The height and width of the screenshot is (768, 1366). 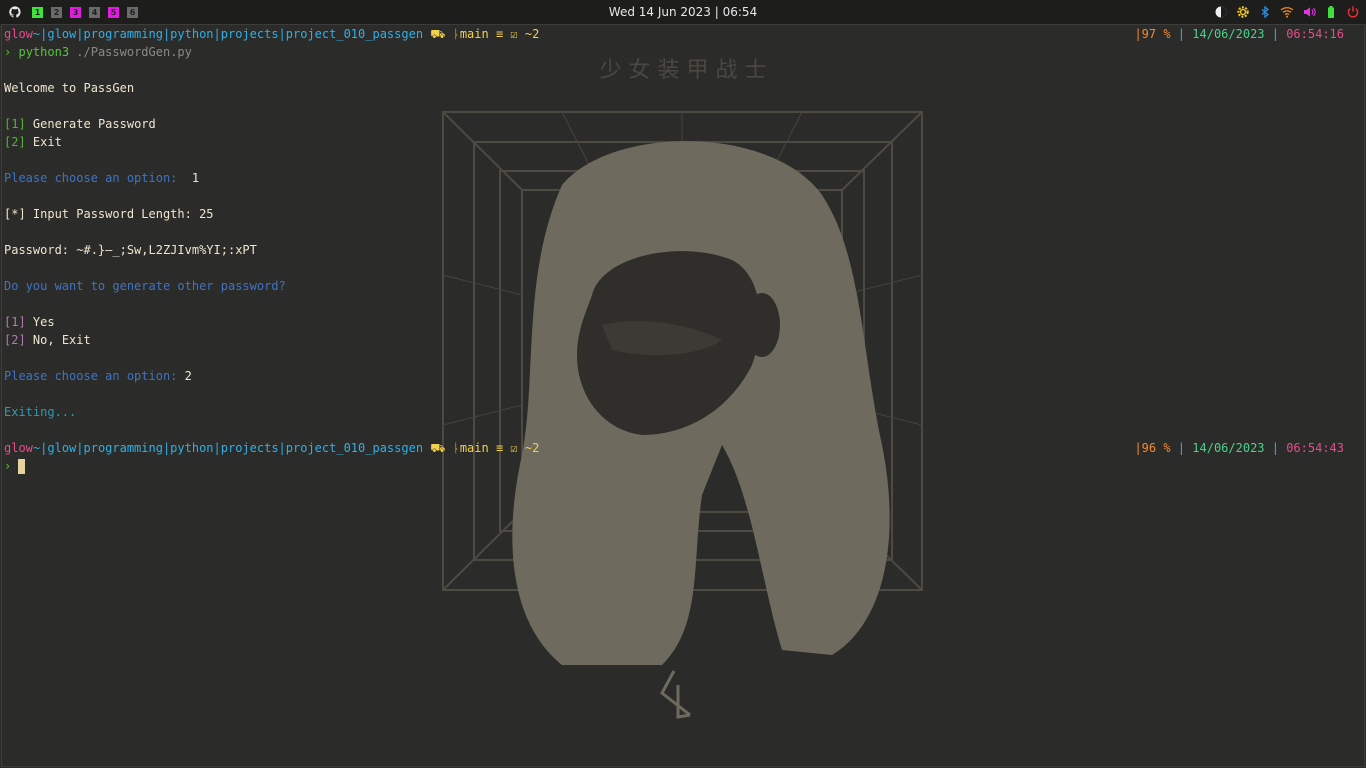 I want to click on workspace-1: 1, so click(x=37, y=12).